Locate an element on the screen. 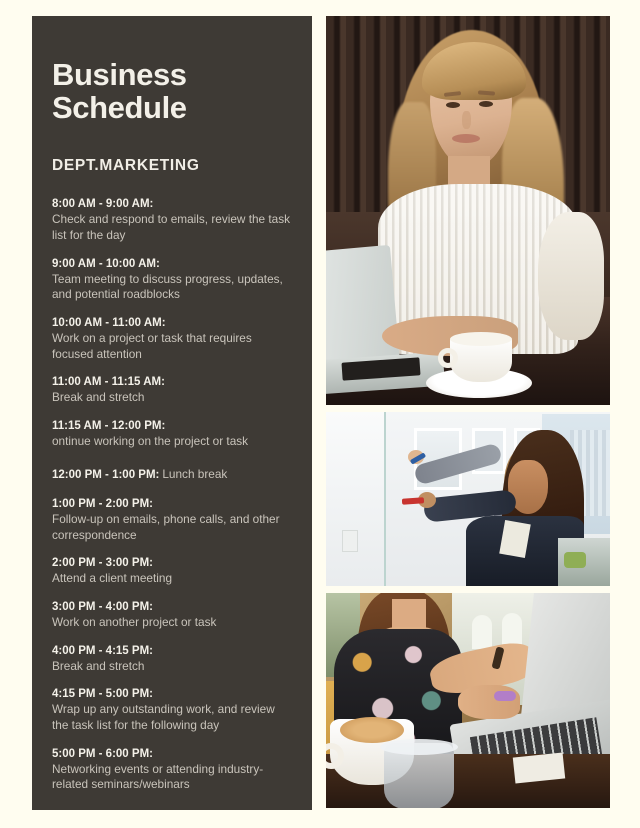 Image resolution: width=640 pixels, height=828 pixels. schedule-item-time: 2:00 PM - 3:00 PM: is located at coordinates (102, 563).